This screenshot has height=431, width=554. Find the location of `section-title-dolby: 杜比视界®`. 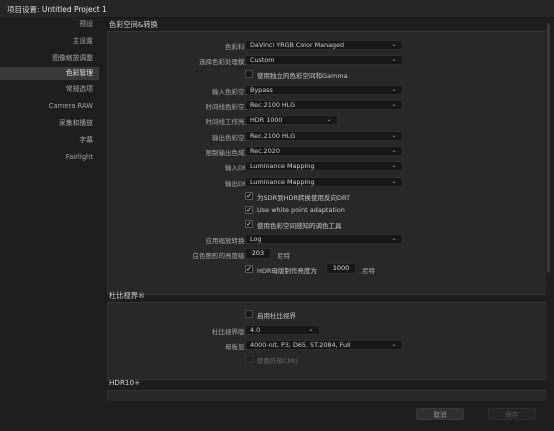

section-title-dolby: 杜比视界® is located at coordinates (127, 295).